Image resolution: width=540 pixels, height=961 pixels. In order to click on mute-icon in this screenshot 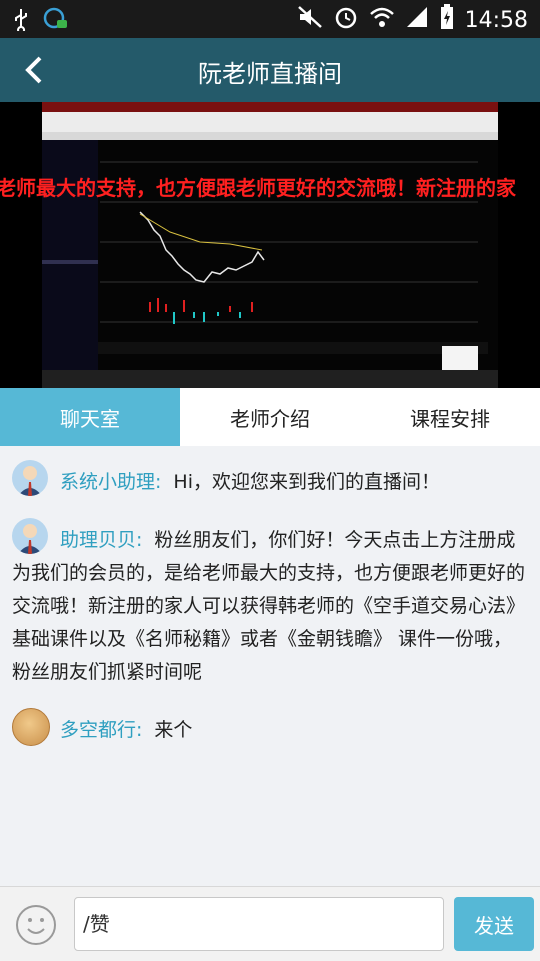, I will do `click(310, 20)`.